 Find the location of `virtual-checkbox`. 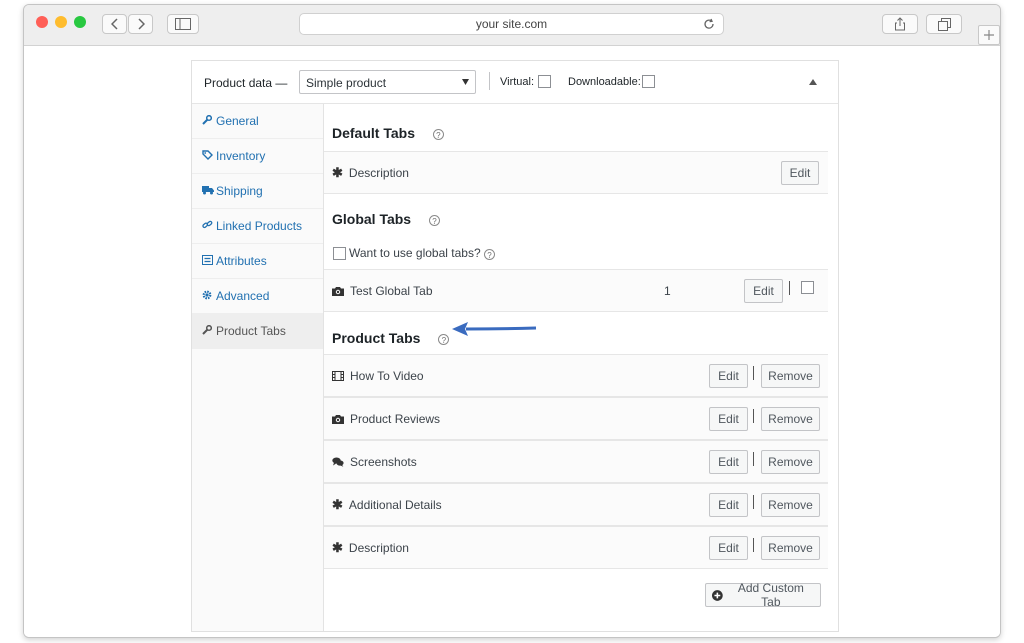

virtual-checkbox is located at coordinates (544, 81).